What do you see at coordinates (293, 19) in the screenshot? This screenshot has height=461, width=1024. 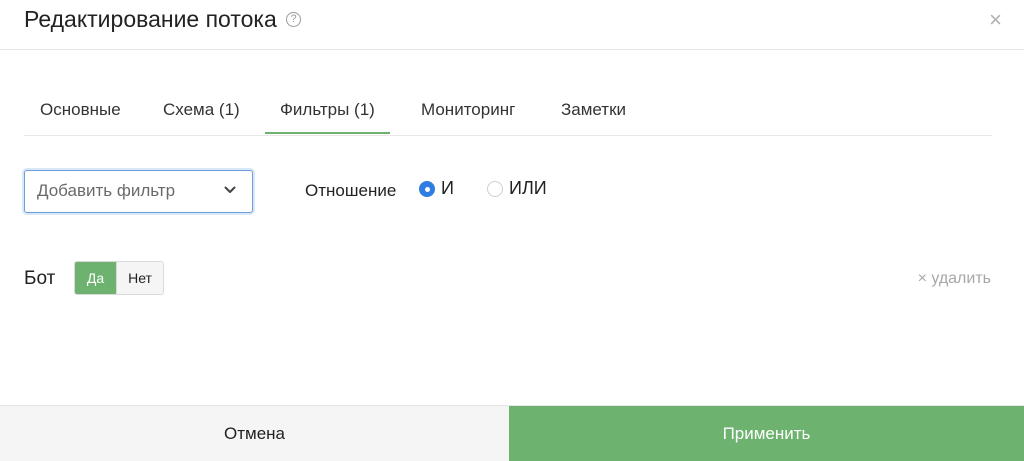 I see `help-icon: ?` at bounding box center [293, 19].